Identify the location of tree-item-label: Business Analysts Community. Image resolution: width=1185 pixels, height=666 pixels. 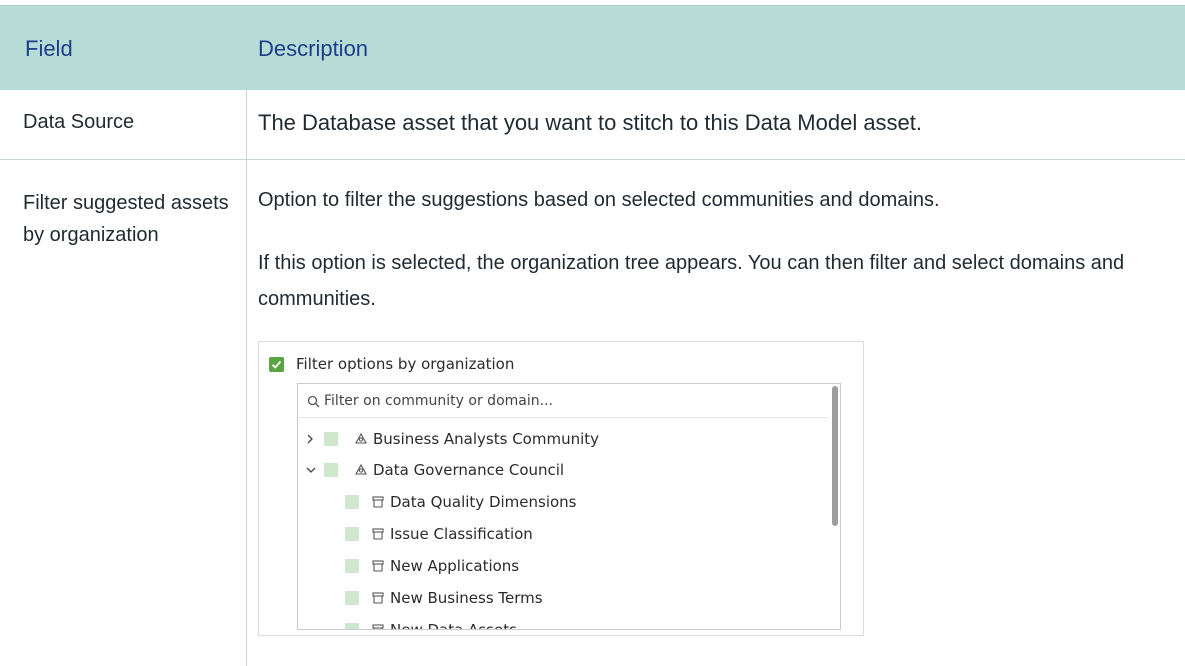
(486, 439).